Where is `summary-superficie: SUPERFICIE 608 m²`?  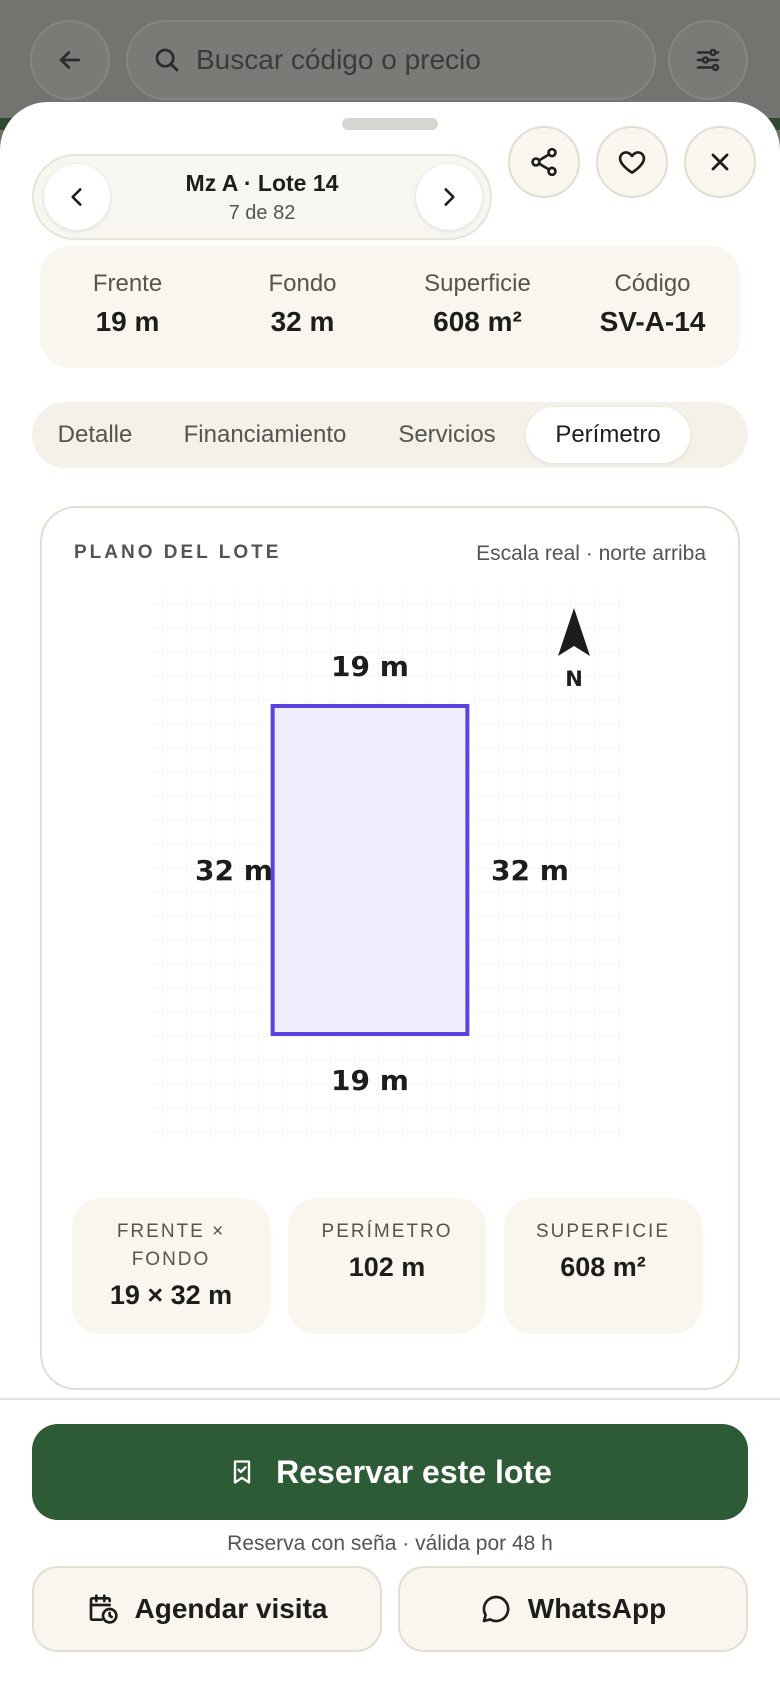 summary-superficie: SUPERFICIE 608 m² is located at coordinates (603, 1266).